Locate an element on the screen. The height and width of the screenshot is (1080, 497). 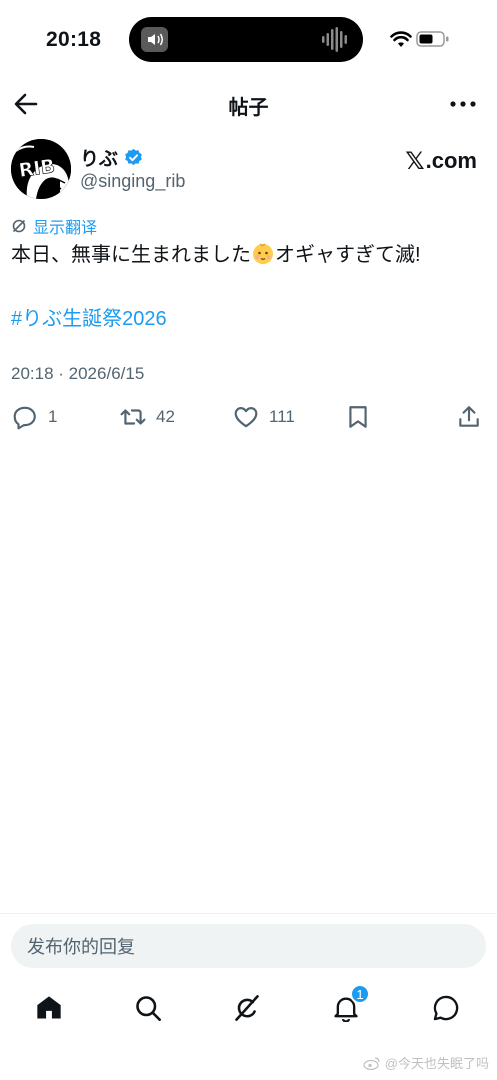
translate-label: 显示翻译 is located at coordinates (65, 228).